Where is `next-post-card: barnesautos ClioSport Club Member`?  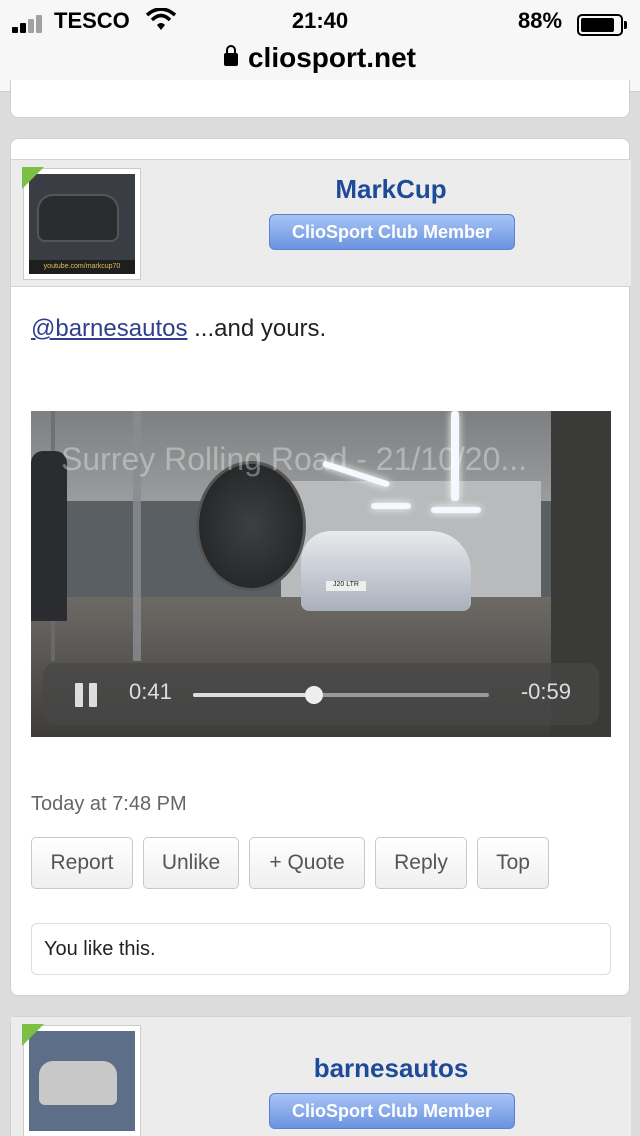
next-post-card: barnesautos ClioSport Club Member is located at coordinates (320, 1076).